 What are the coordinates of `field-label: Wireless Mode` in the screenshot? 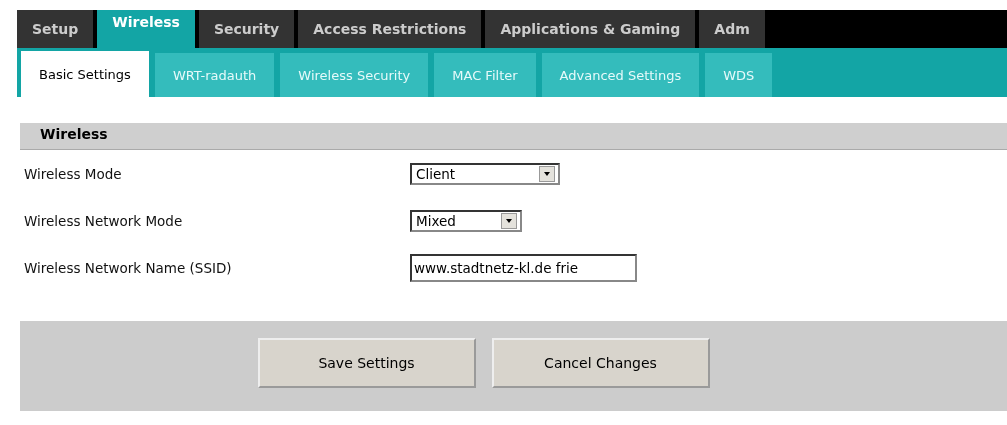 It's located at (73, 173).